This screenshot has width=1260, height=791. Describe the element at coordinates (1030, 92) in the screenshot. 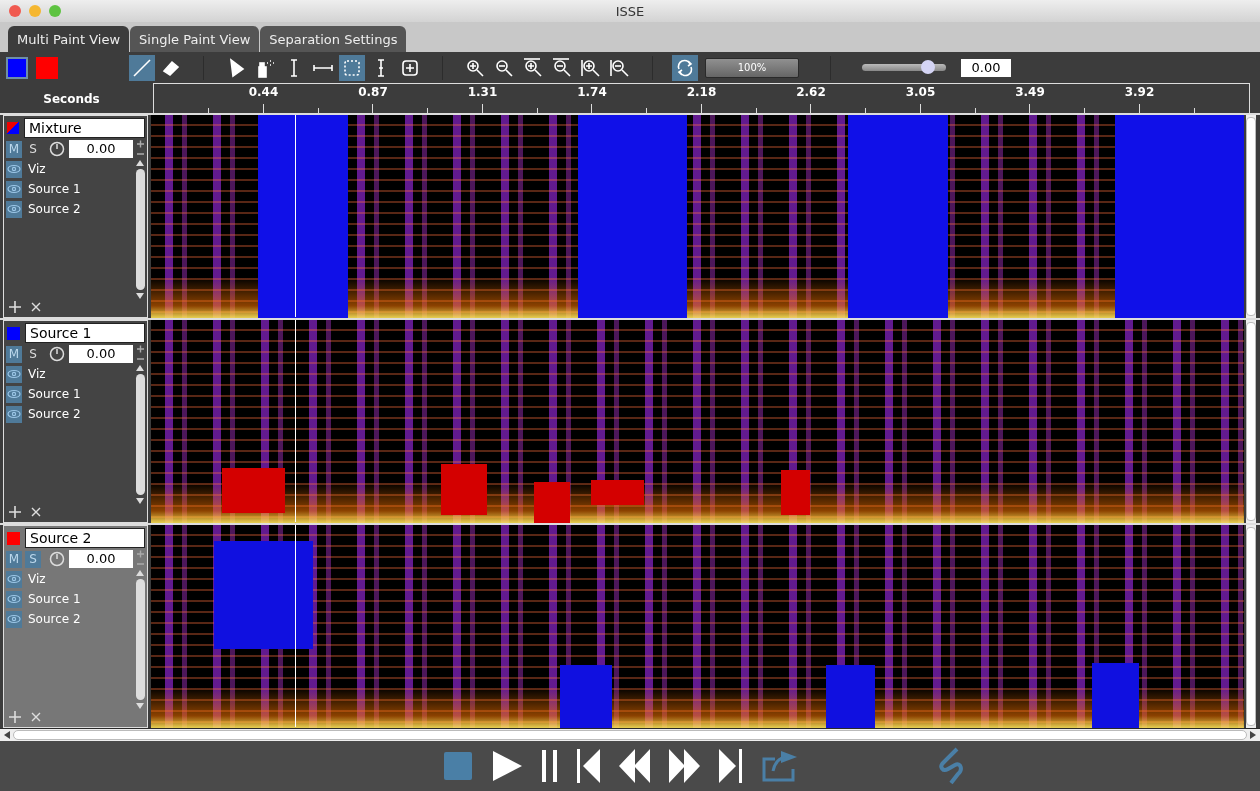

I see `tick-label: 3.49` at that location.